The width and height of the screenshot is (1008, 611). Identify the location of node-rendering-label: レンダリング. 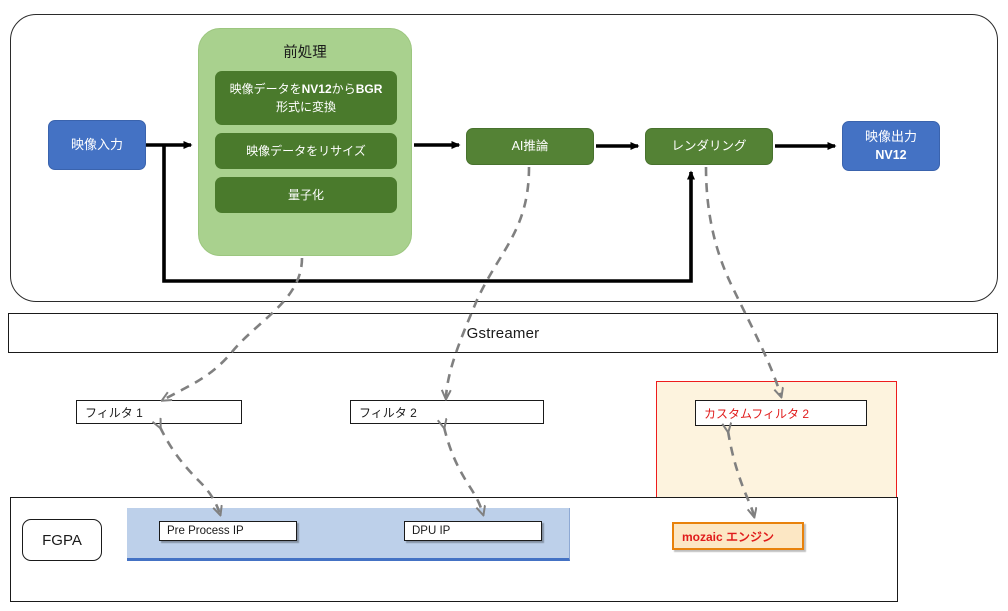
(709, 145).